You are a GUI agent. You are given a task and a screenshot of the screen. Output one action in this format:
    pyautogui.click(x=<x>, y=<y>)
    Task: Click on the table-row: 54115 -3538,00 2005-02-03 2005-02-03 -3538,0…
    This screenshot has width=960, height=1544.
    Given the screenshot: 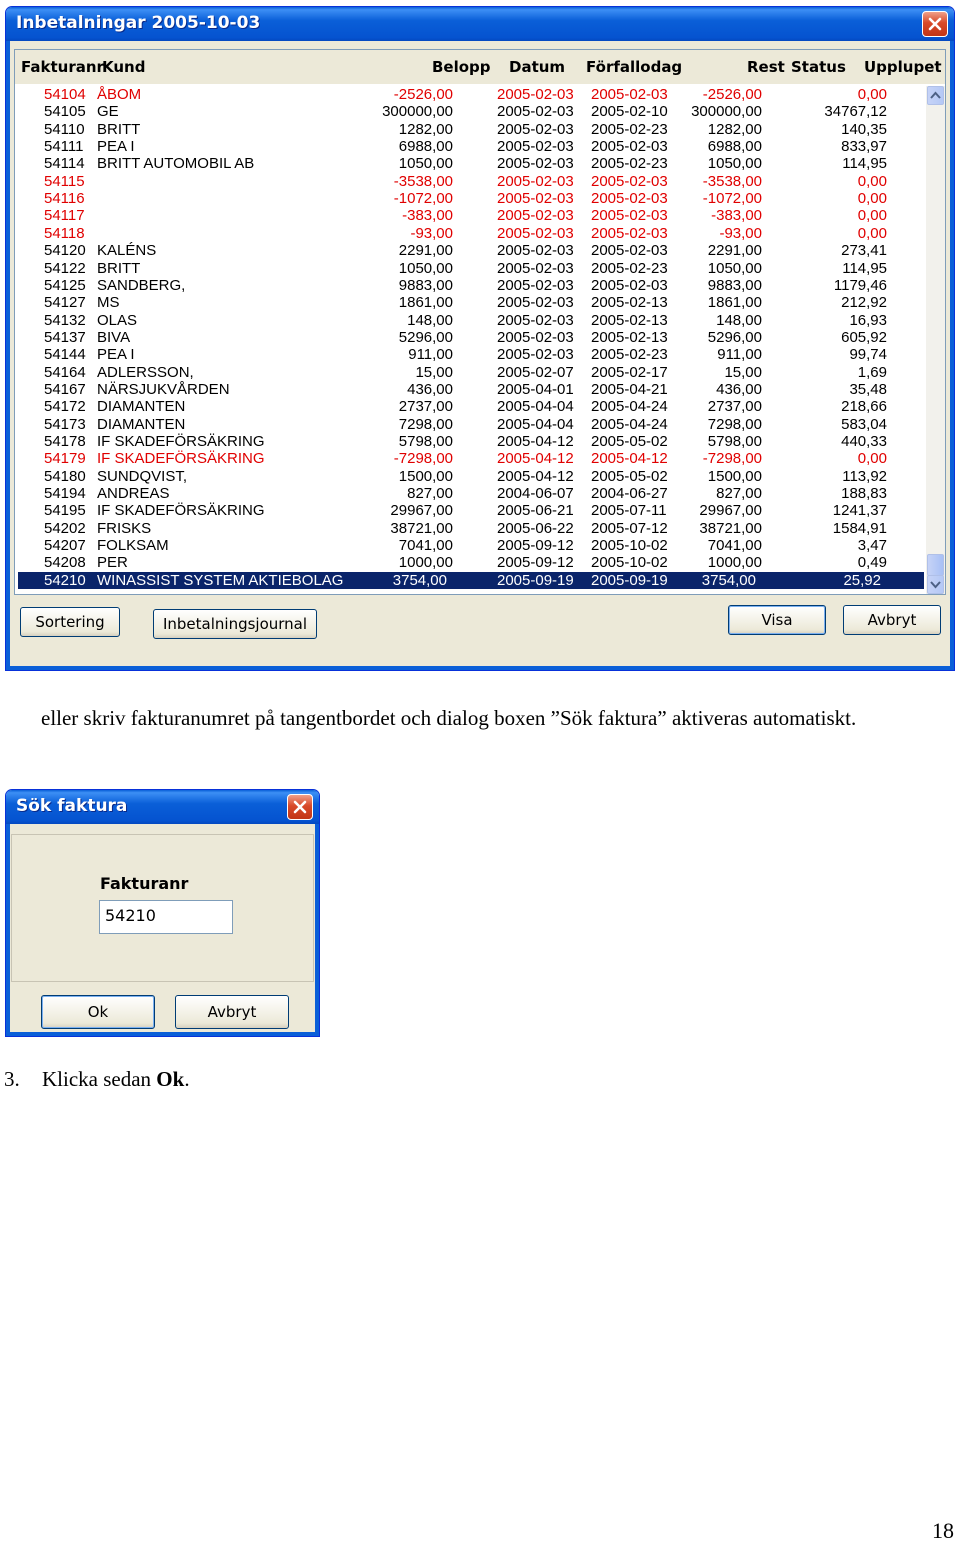 What is the action you would take?
    pyautogui.click(x=471, y=181)
    